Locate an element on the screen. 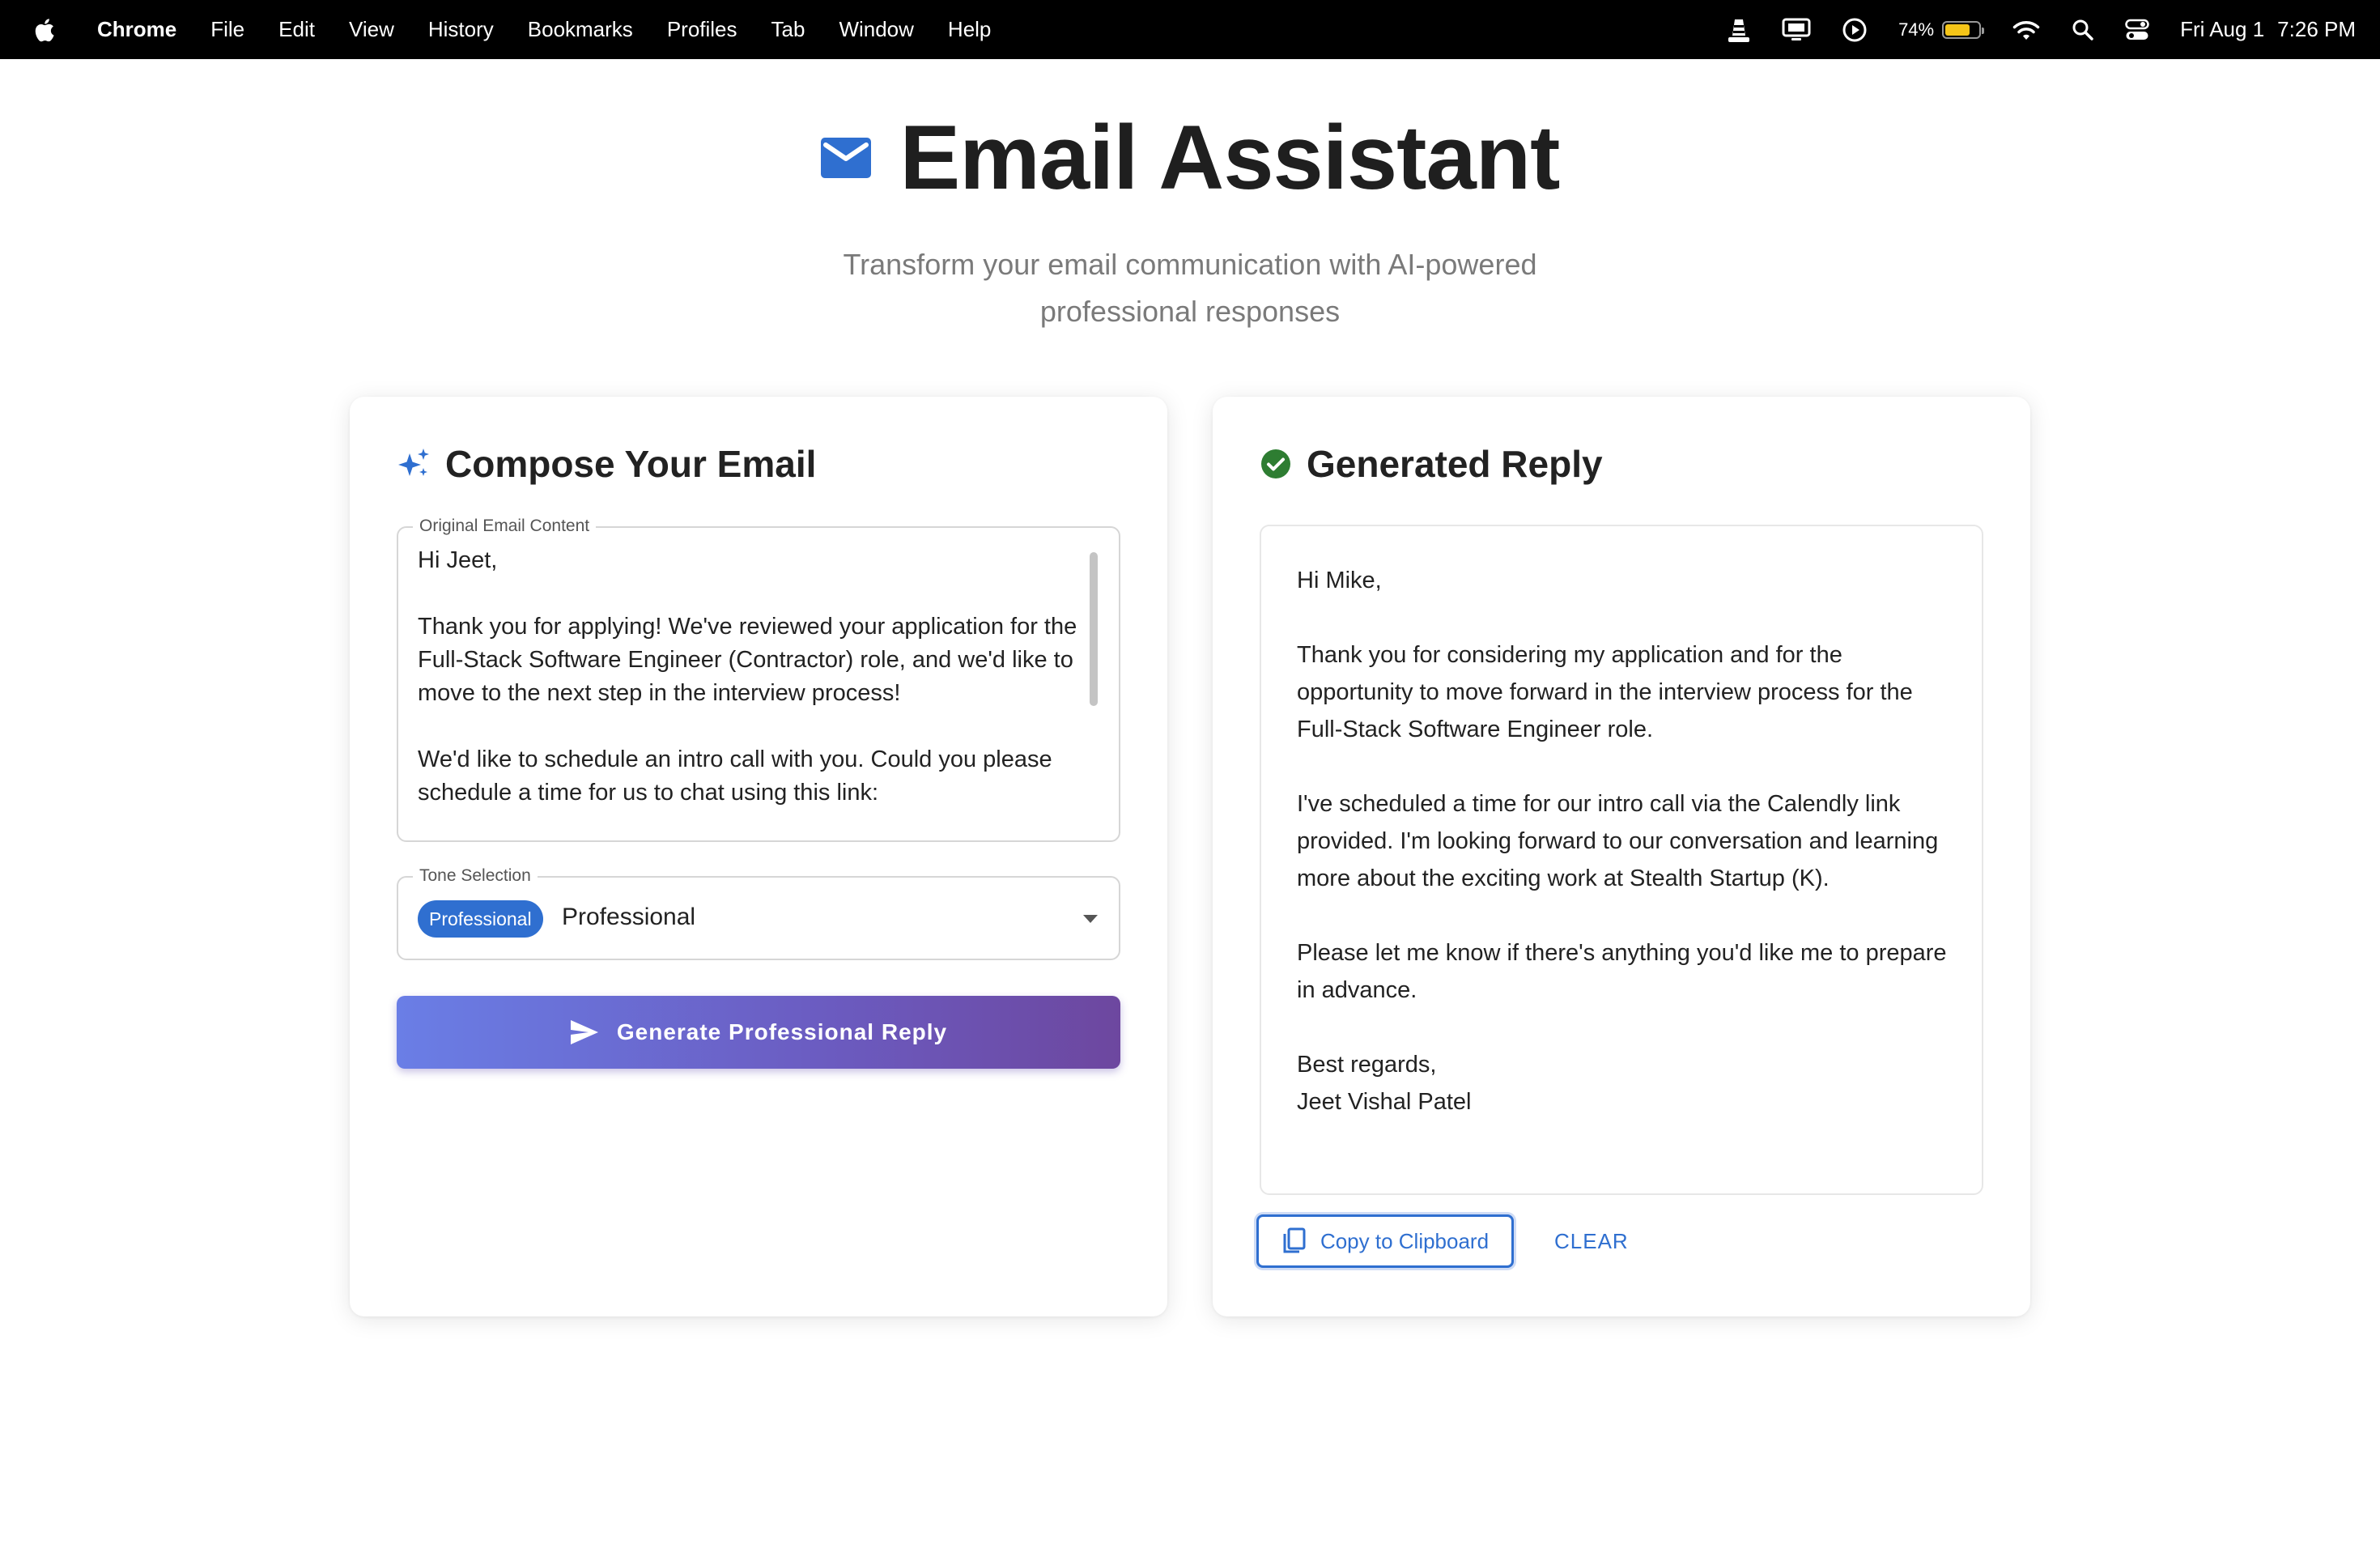 The height and width of the screenshot is (1548, 2380). menu-window: Window is located at coordinates (876, 29).